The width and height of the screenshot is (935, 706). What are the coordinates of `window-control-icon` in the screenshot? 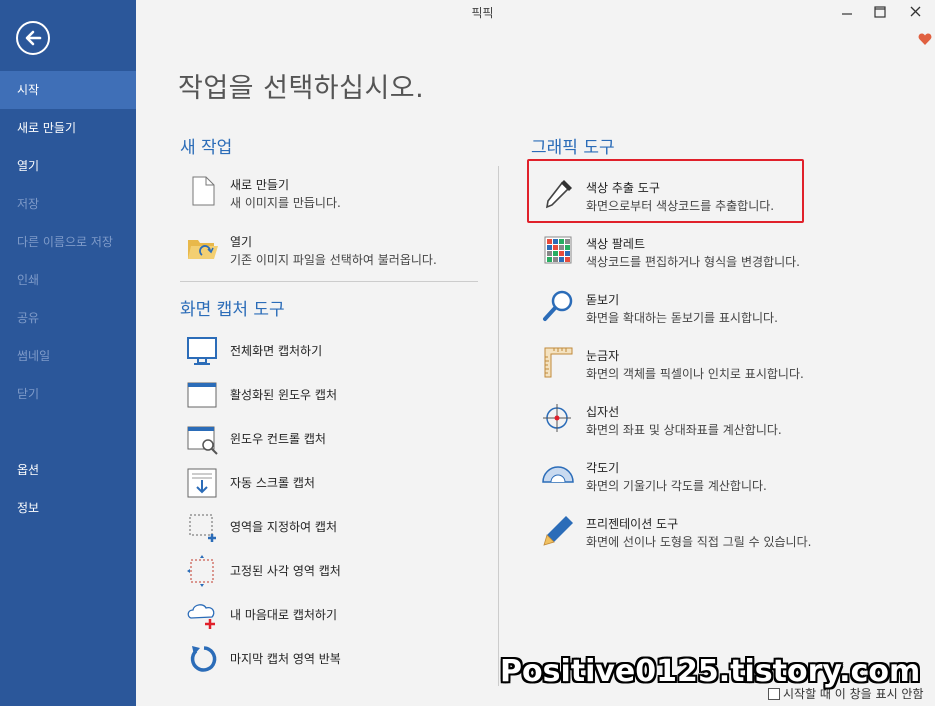 It's located at (202, 440).